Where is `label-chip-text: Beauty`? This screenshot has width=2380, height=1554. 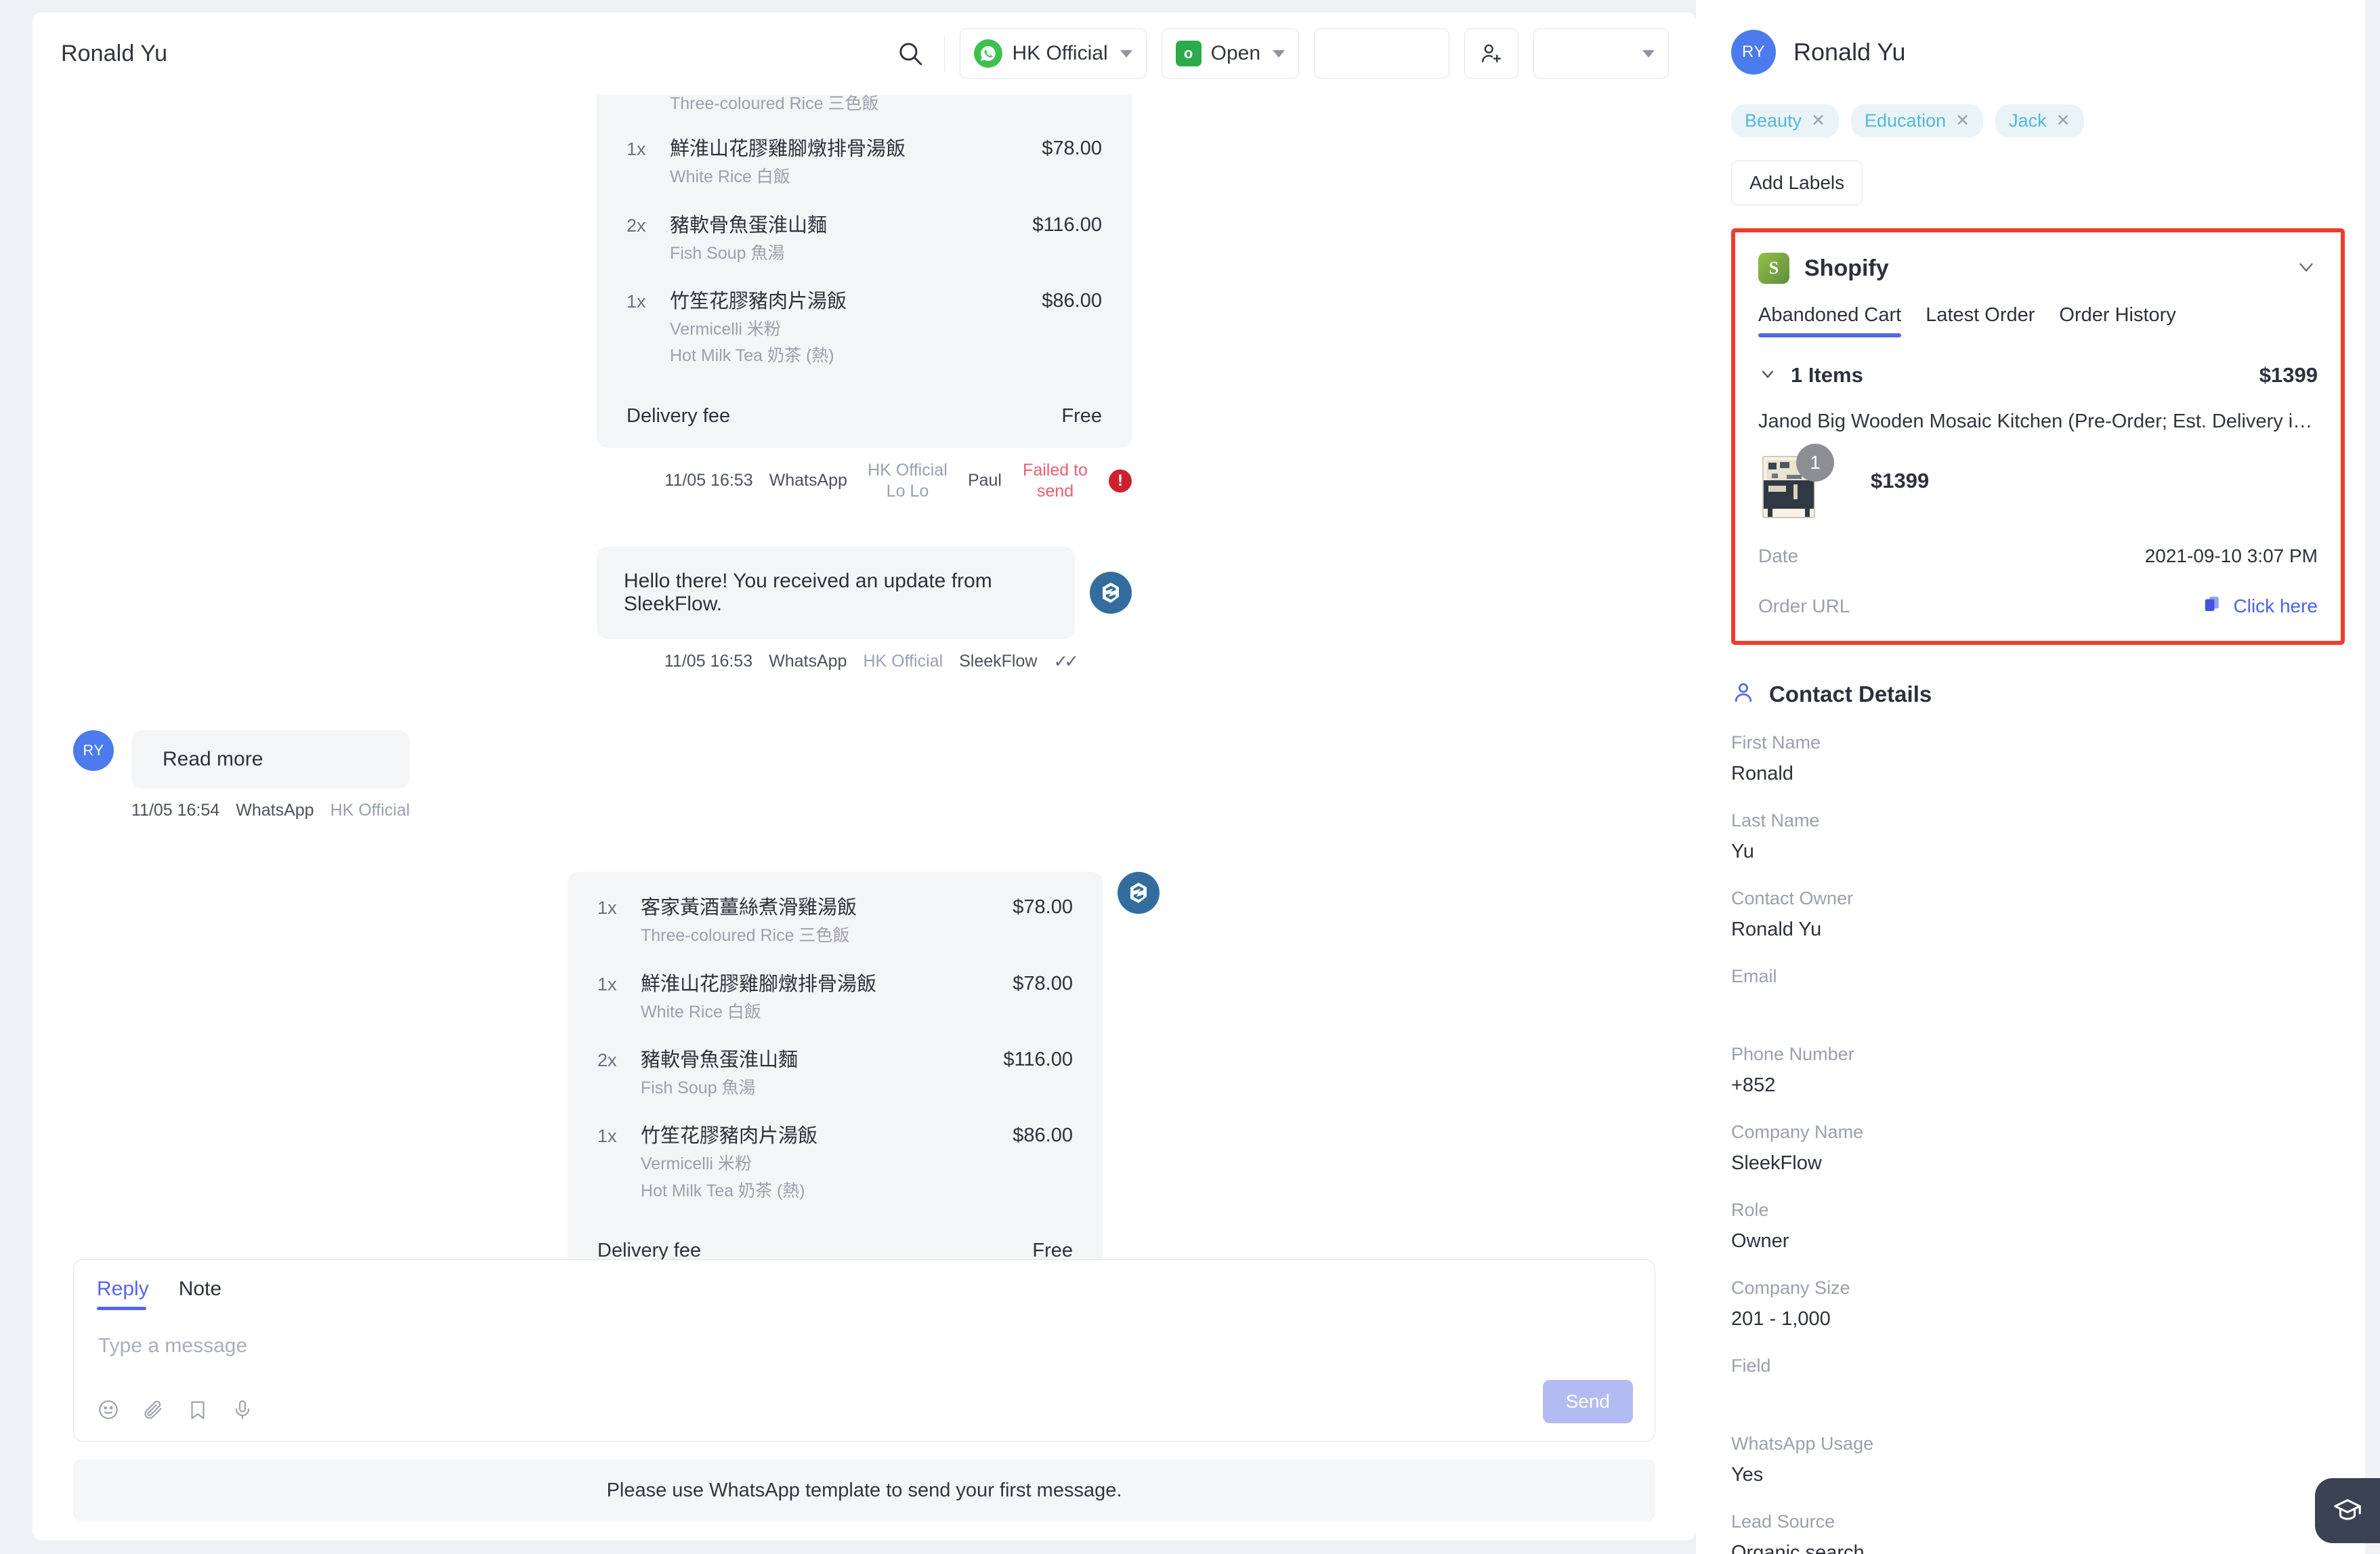 label-chip-text: Beauty is located at coordinates (1773, 120).